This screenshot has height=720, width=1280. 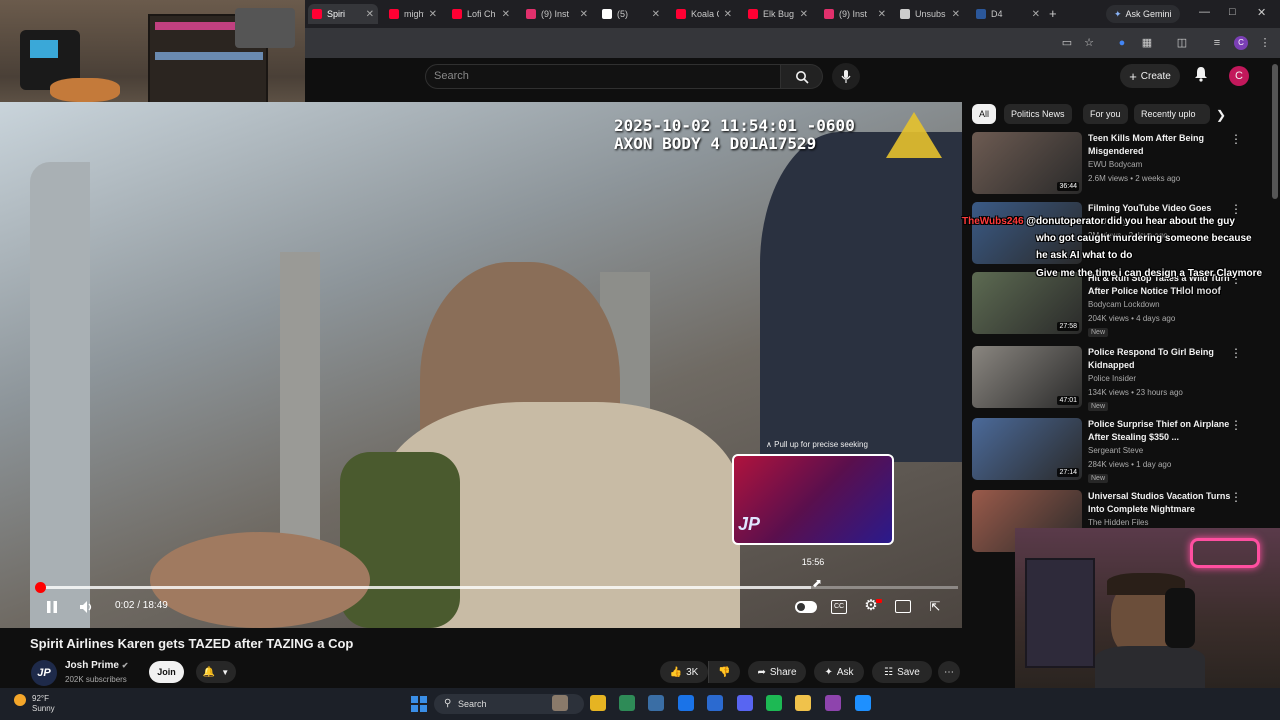 I want to click on recommendation-channel: EWU Bodycam, so click(x=1115, y=164).